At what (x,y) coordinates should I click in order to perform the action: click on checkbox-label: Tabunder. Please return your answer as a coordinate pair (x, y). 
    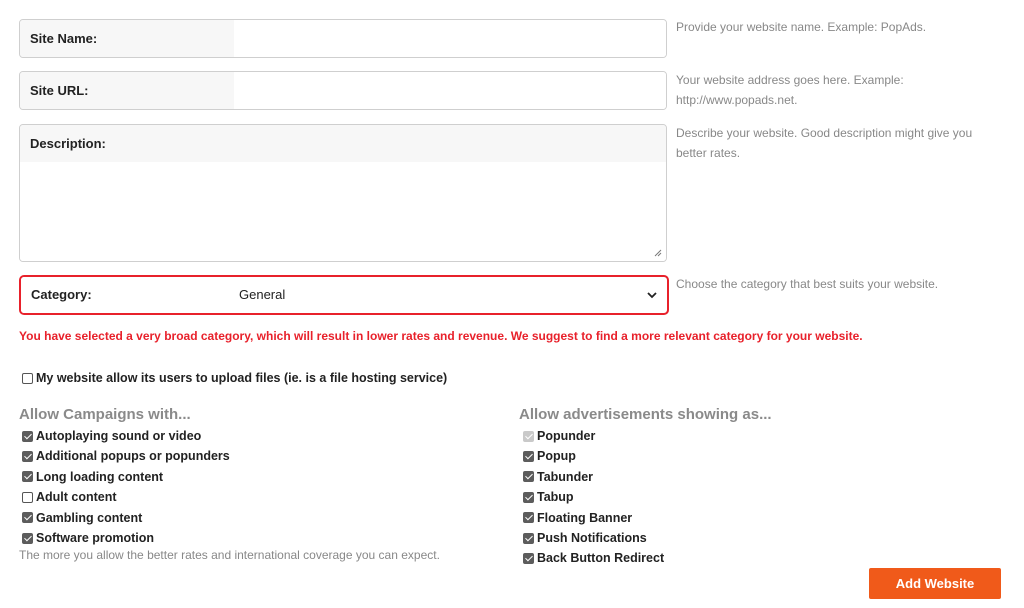
    Looking at the image, I should click on (565, 476).